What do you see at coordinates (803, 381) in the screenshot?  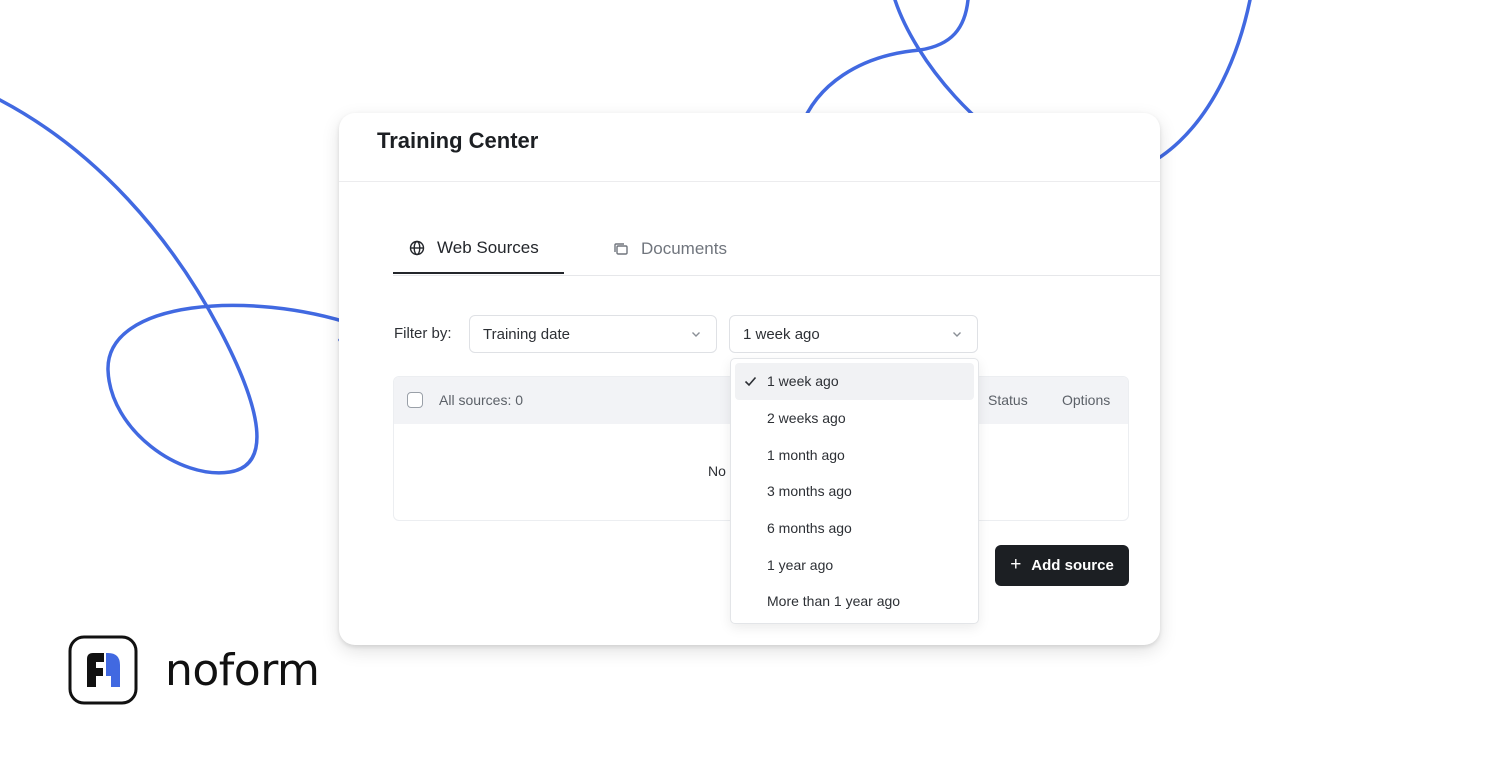 I see `option-label: 1 week ago` at bounding box center [803, 381].